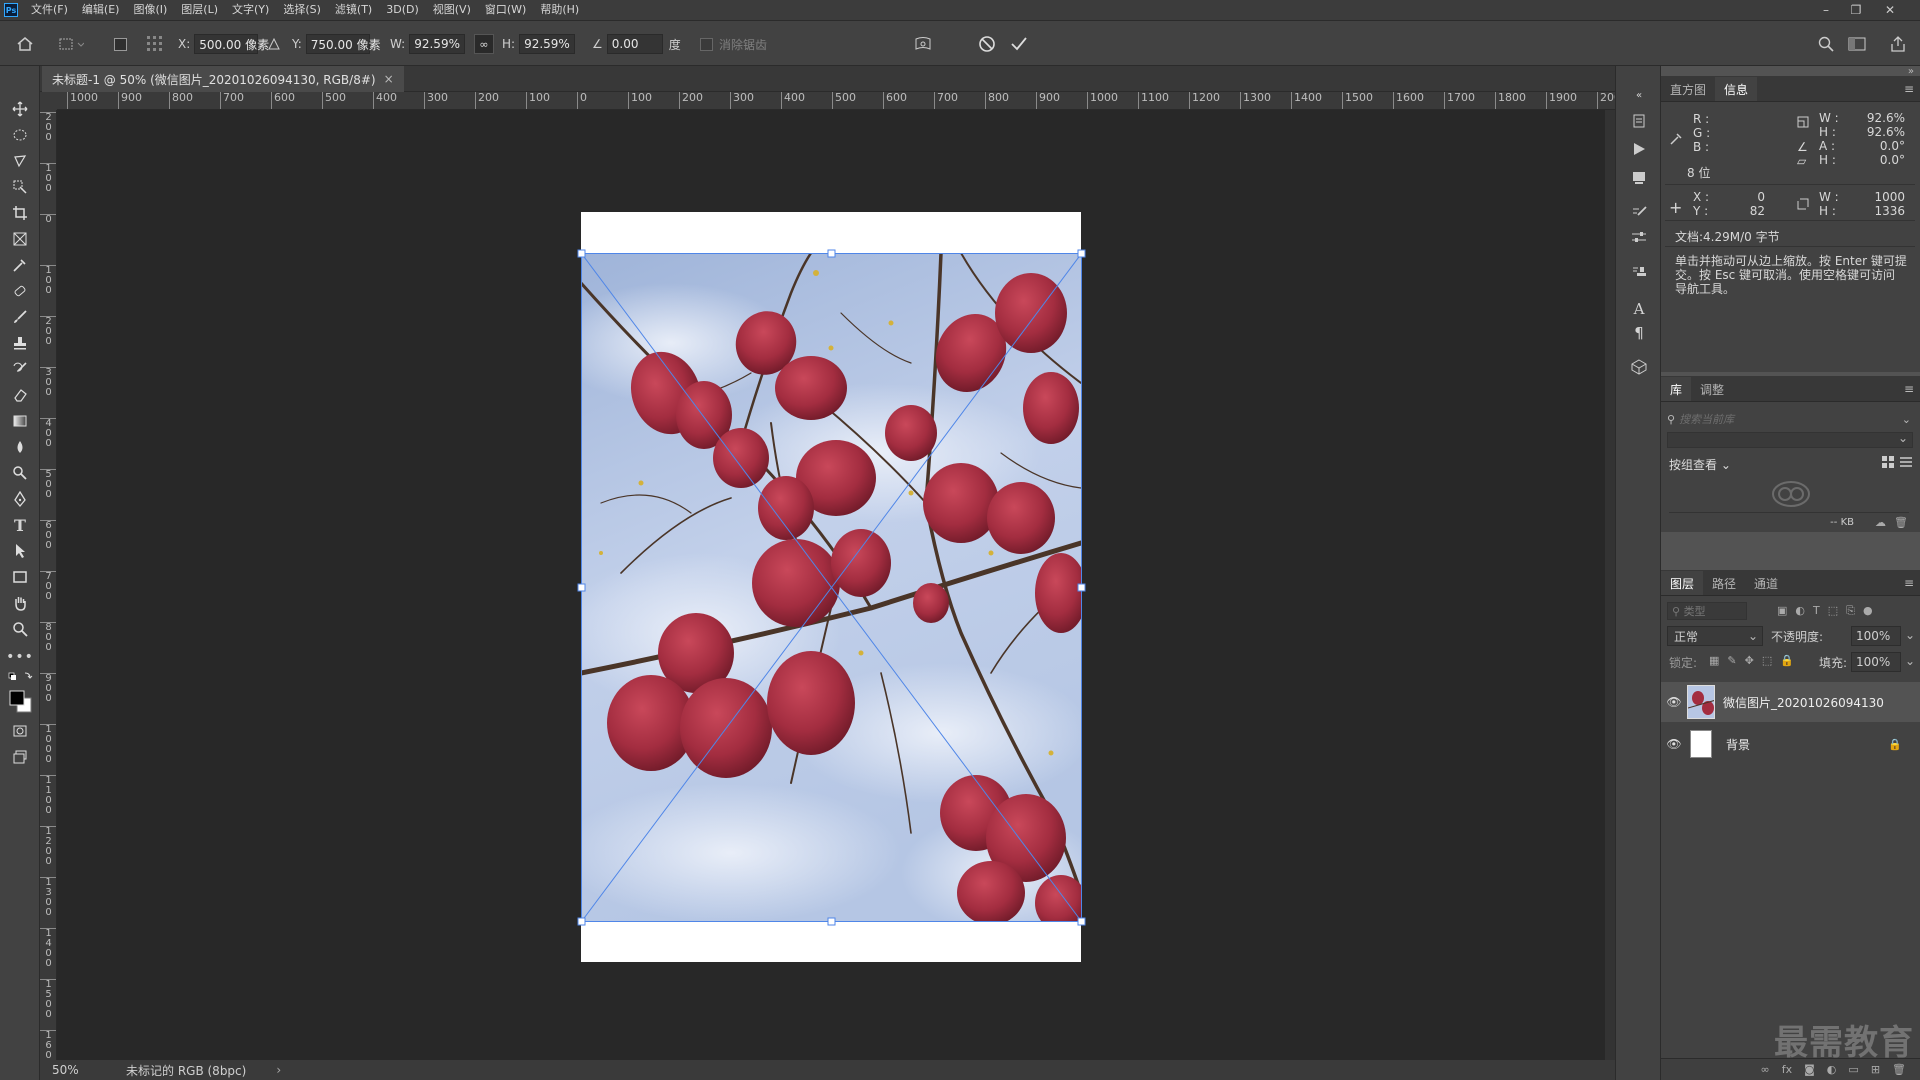 This screenshot has height=1080, width=1920. Describe the element at coordinates (1816, 611) in the screenshot. I see `filter-type-icon: T` at that location.